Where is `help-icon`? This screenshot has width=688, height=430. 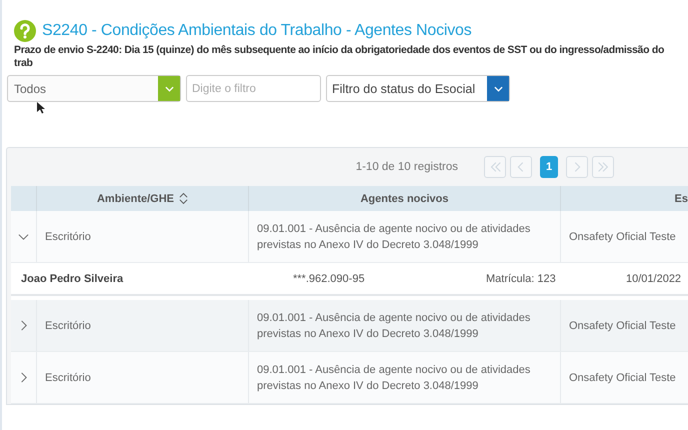 help-icon is located at coordinates (25, 31).